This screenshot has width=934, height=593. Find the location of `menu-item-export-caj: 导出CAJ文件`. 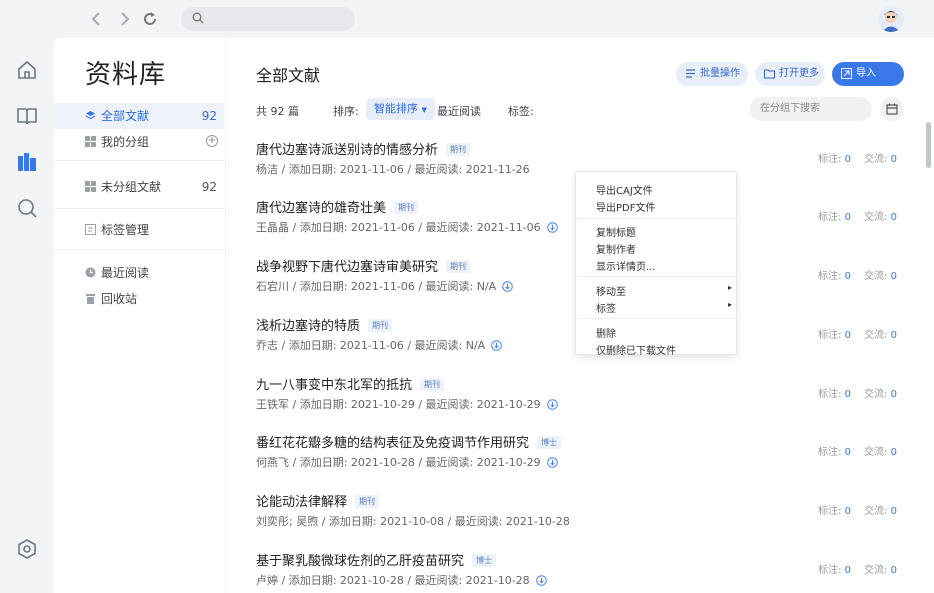

menu-item-export-caj: 导出CAJ文件 is located at coordinates (624, 189).